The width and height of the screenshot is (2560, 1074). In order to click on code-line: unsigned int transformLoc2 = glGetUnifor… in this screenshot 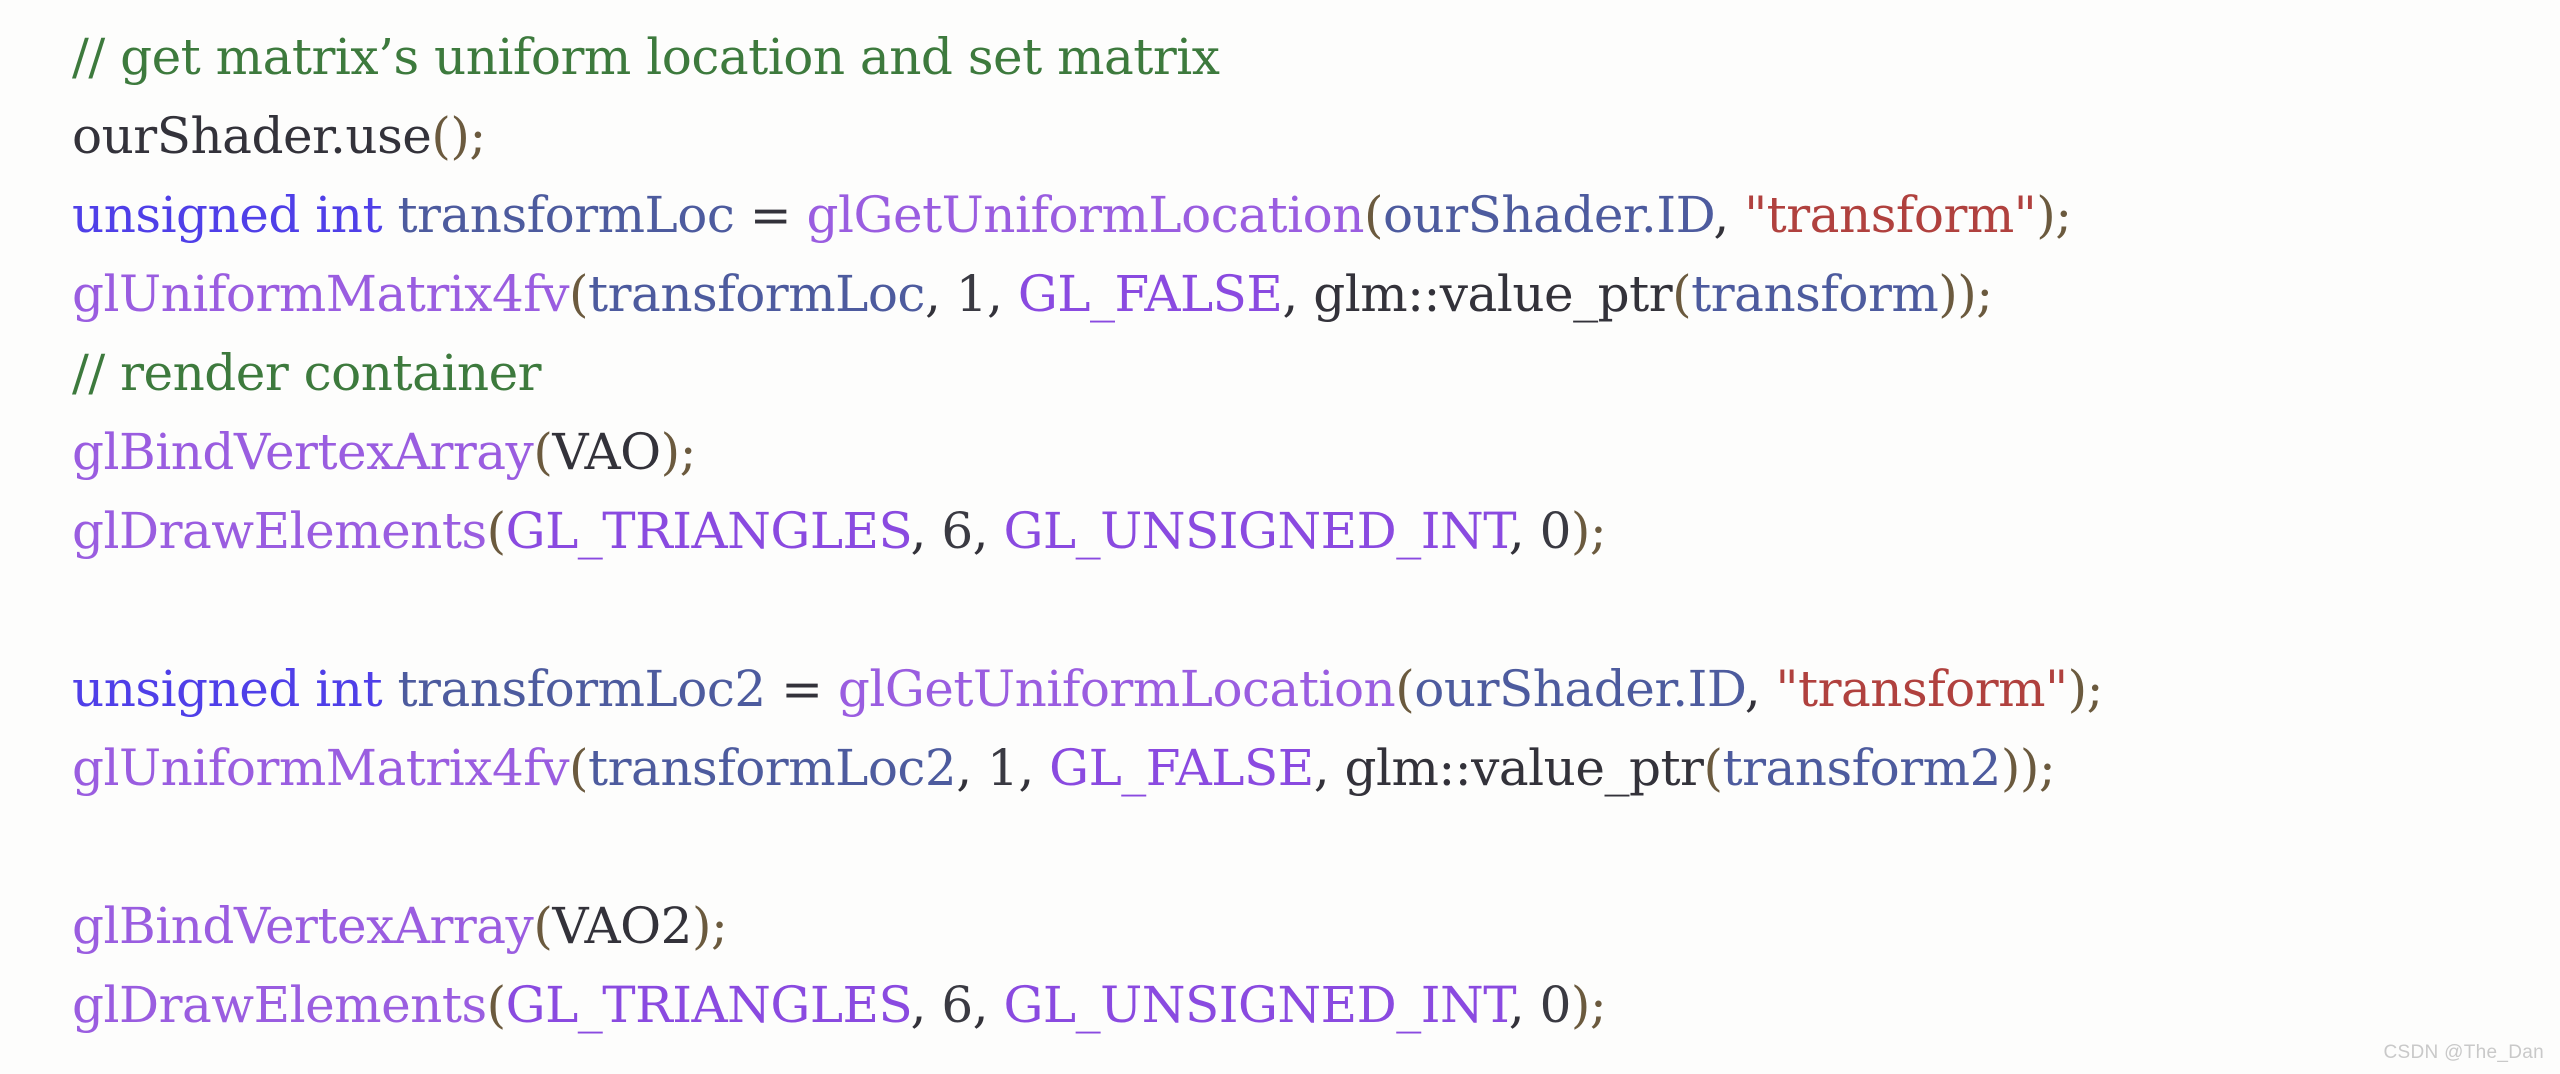, I will do `click(1316, 689)`.